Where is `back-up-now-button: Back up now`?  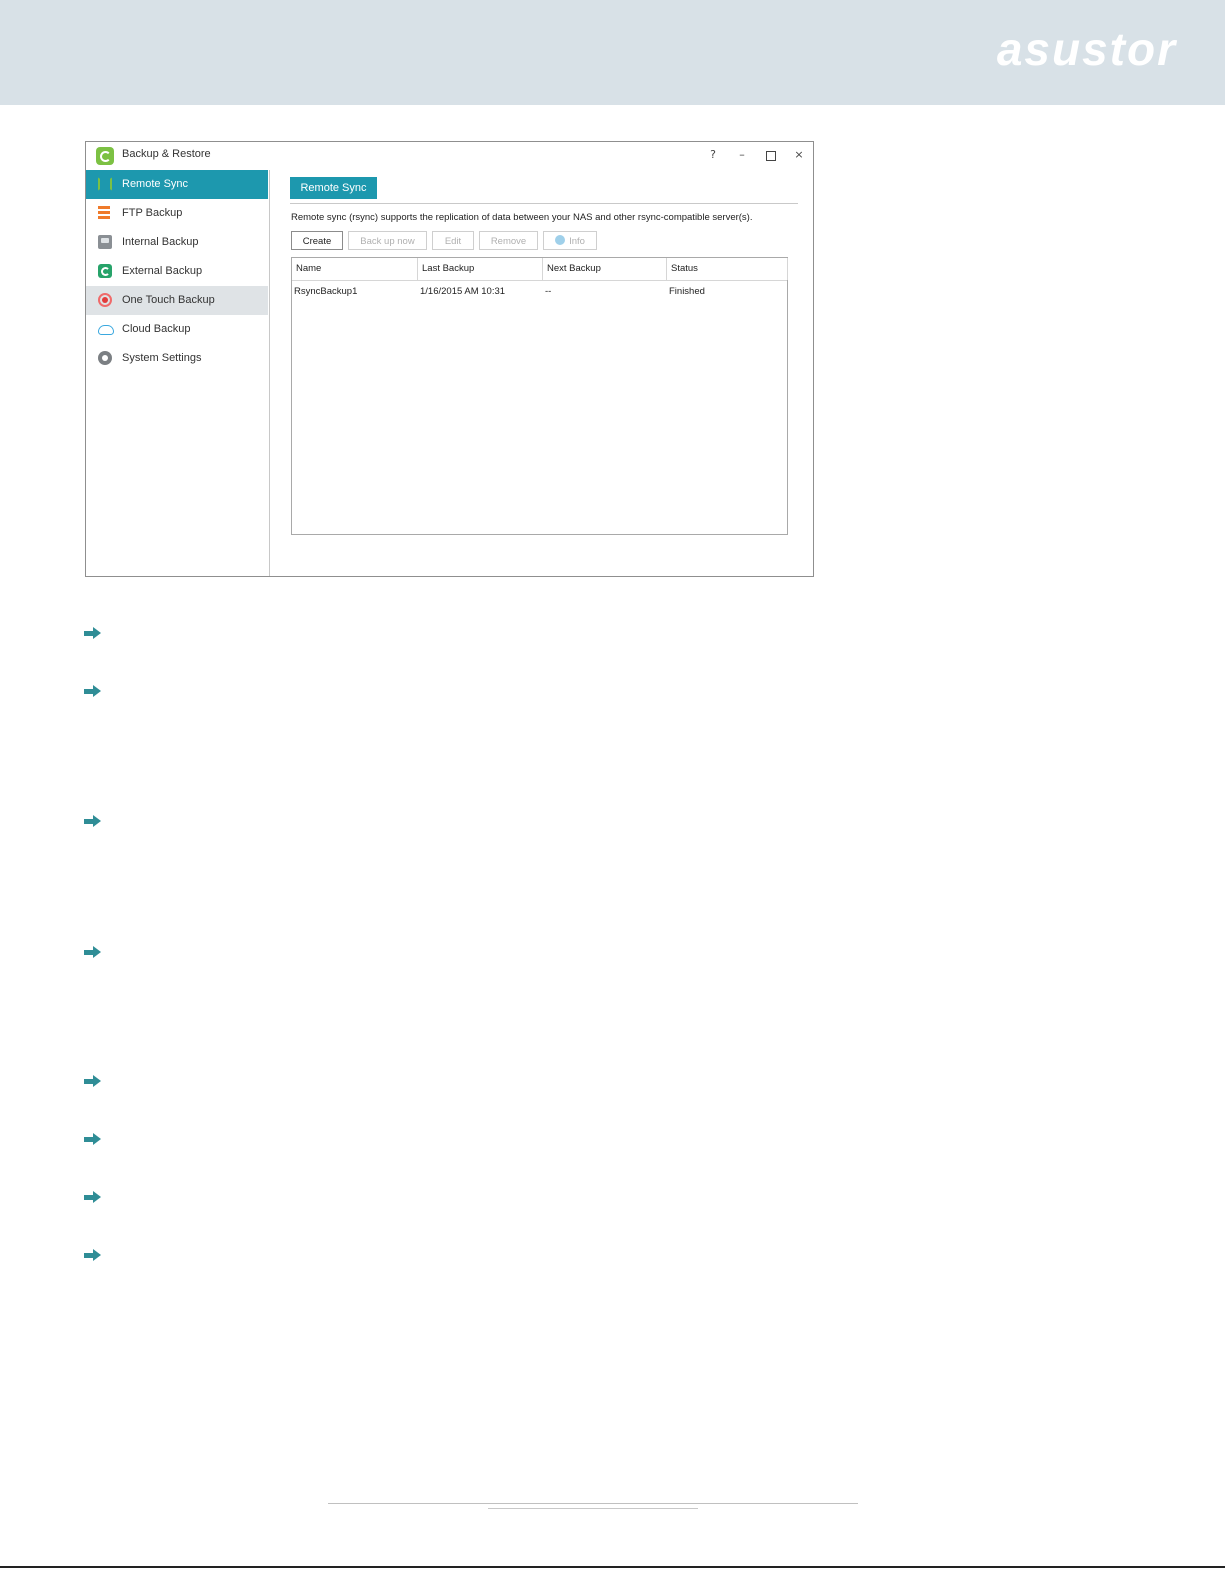
back-up-now-button: Back up now is located at coordinates (387, 240).